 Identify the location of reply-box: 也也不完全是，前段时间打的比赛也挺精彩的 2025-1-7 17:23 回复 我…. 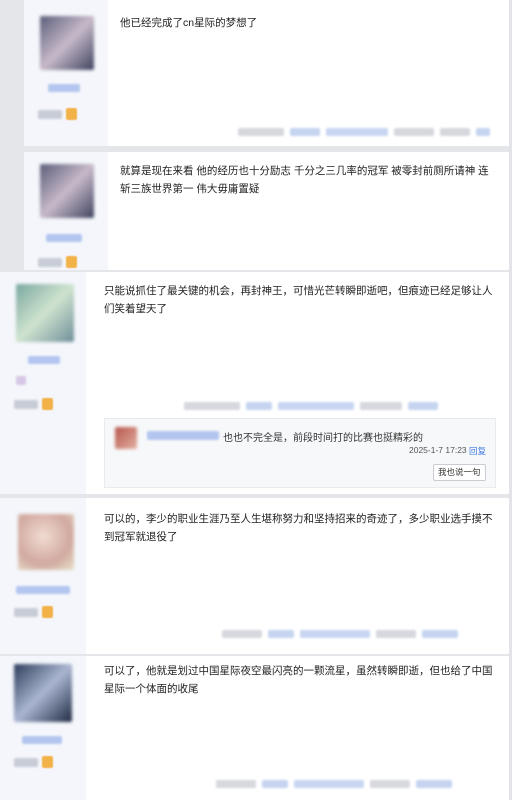
(300, 453).